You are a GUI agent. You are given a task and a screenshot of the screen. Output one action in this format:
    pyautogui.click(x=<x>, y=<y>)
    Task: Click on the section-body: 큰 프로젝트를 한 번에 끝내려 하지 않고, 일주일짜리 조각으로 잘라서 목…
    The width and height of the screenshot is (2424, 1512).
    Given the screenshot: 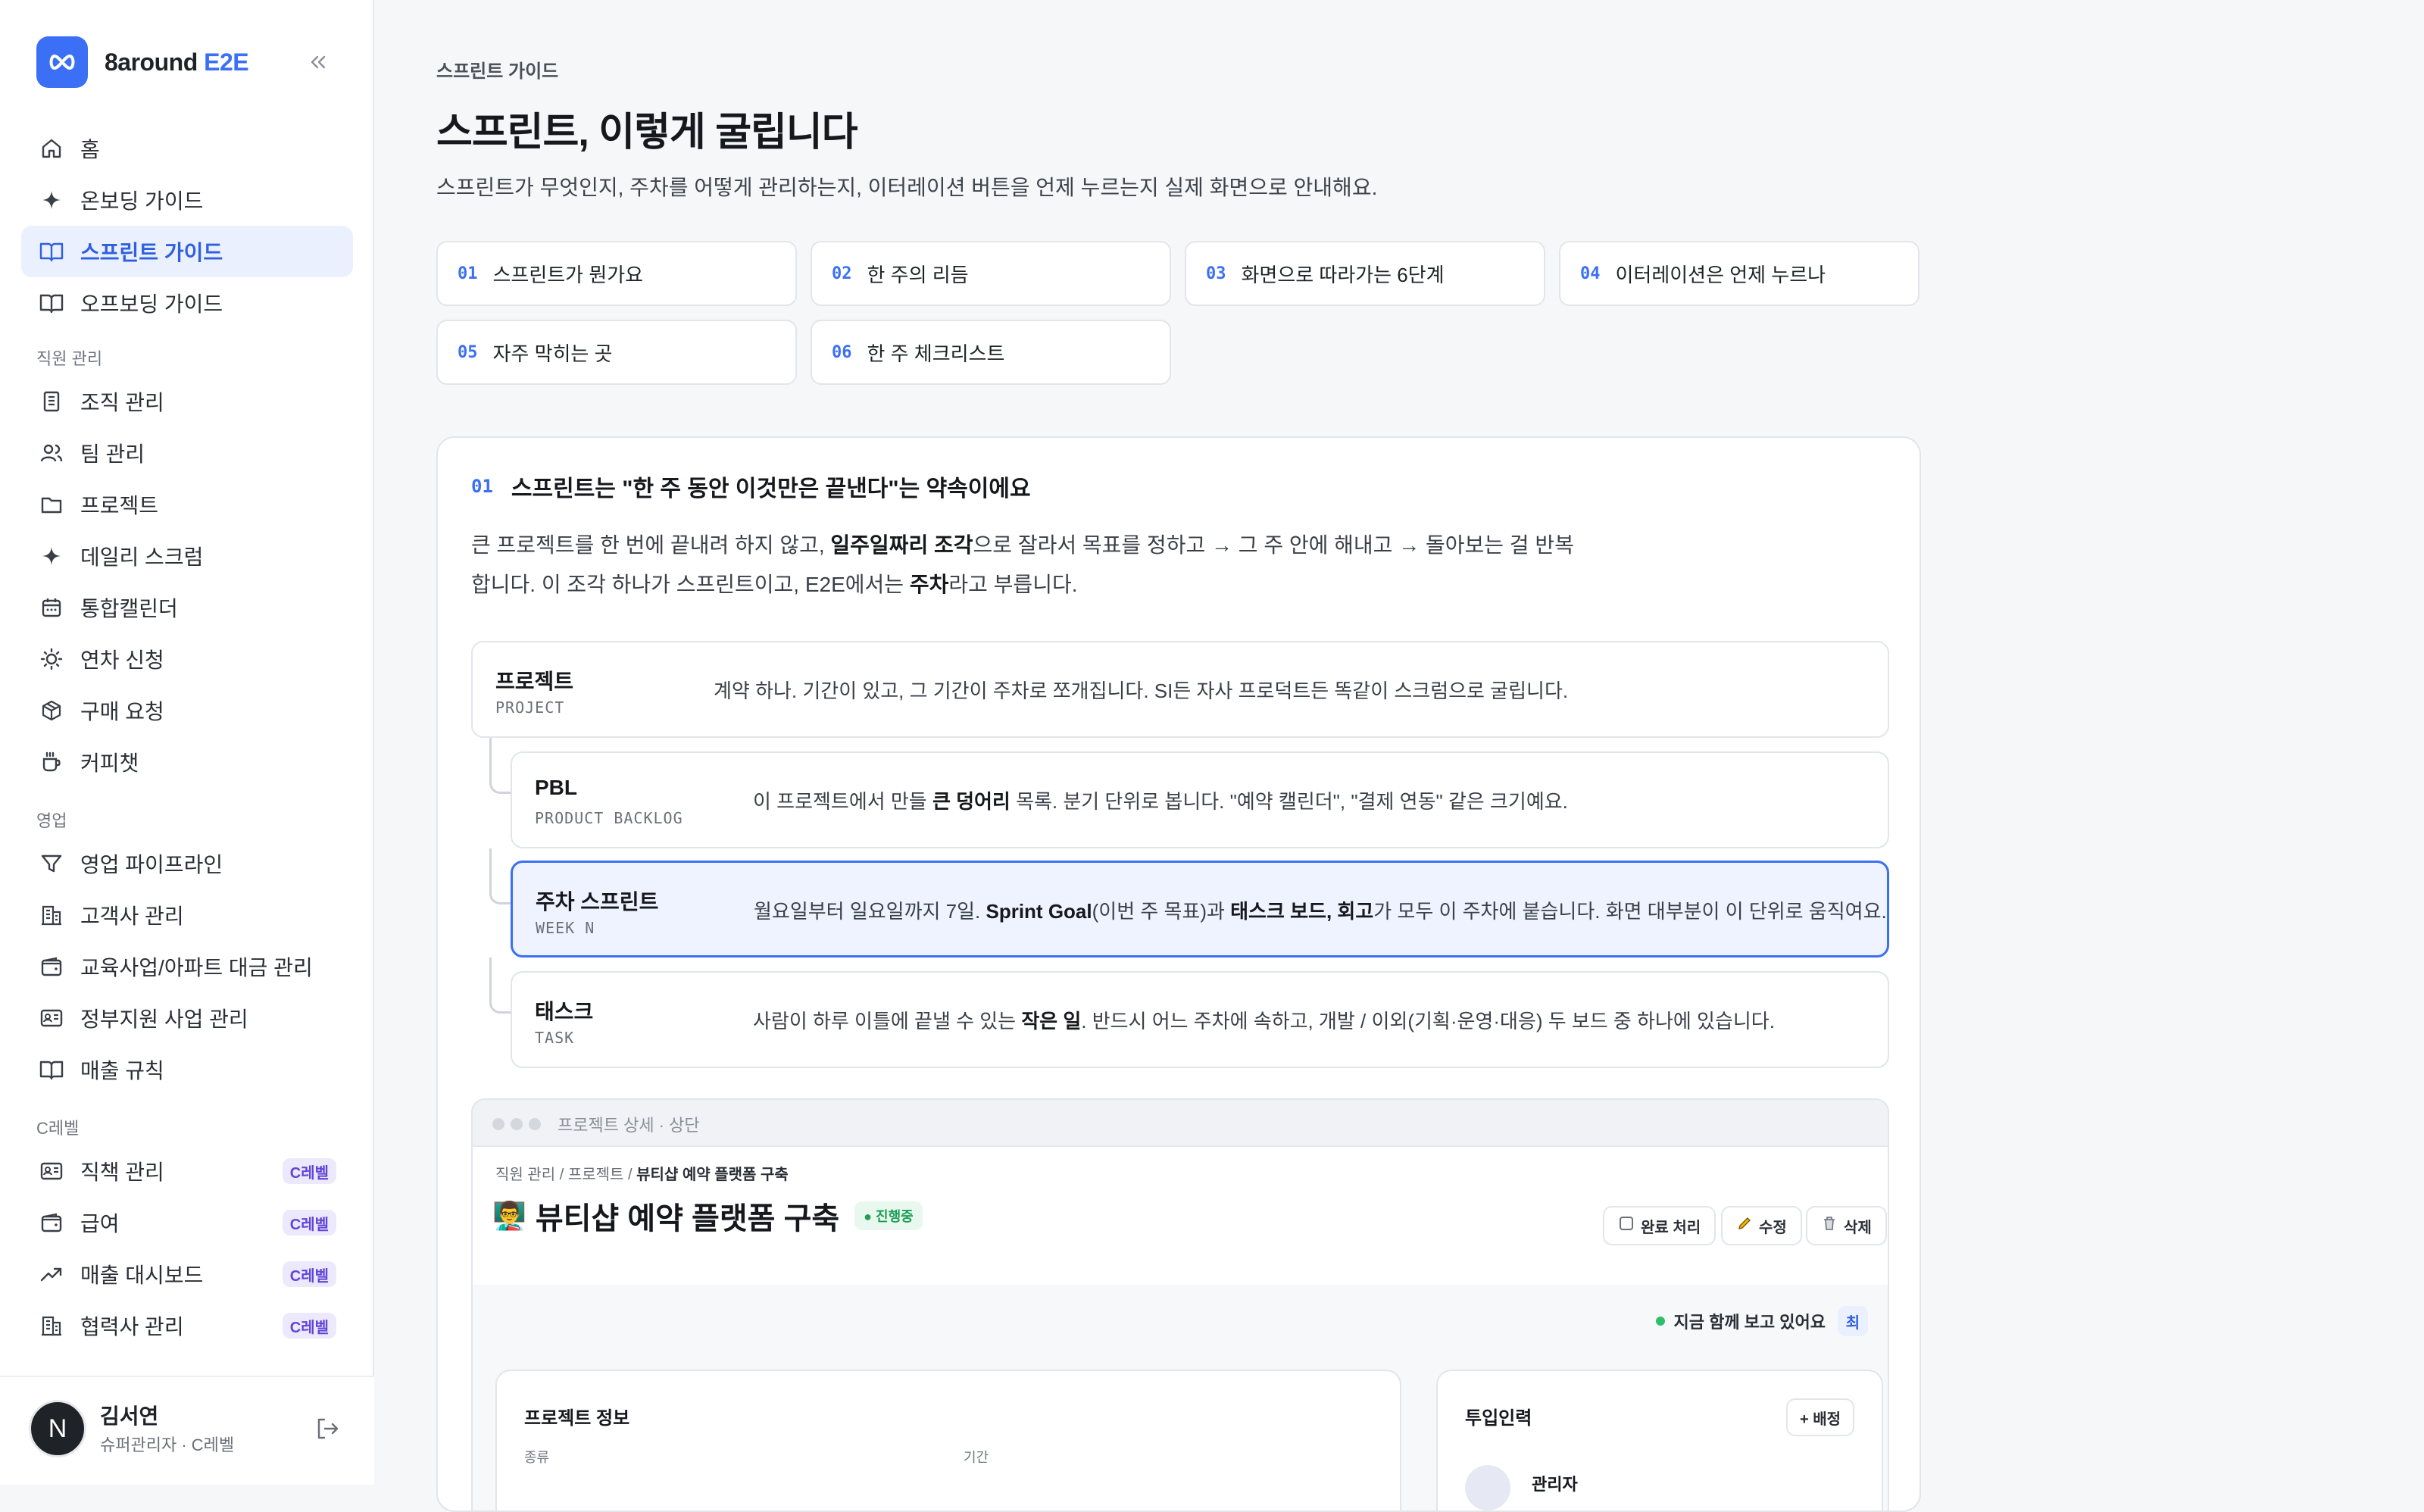 What is the action you would take?
    pyautogui.click(x=1022, y=564)
    